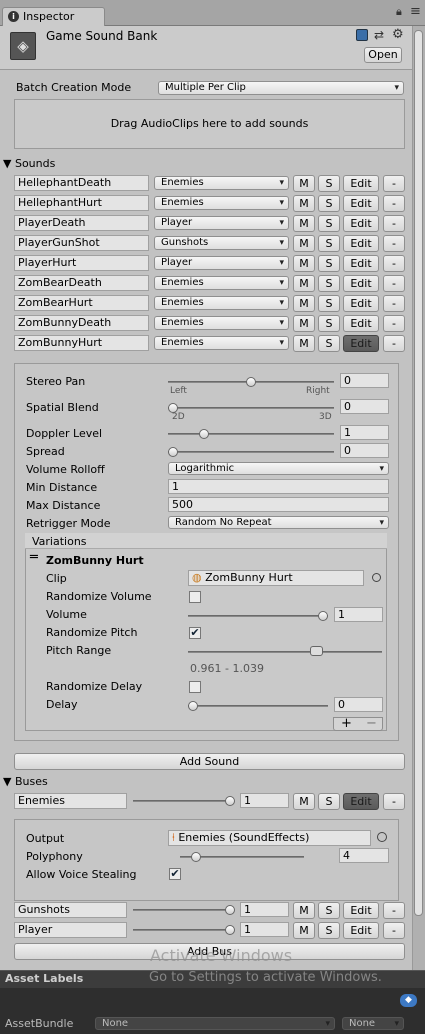 The width and height of the screenshot is (425, 1034). I want to click on sound-name-field: PlayerDeath, so click(81, 223).